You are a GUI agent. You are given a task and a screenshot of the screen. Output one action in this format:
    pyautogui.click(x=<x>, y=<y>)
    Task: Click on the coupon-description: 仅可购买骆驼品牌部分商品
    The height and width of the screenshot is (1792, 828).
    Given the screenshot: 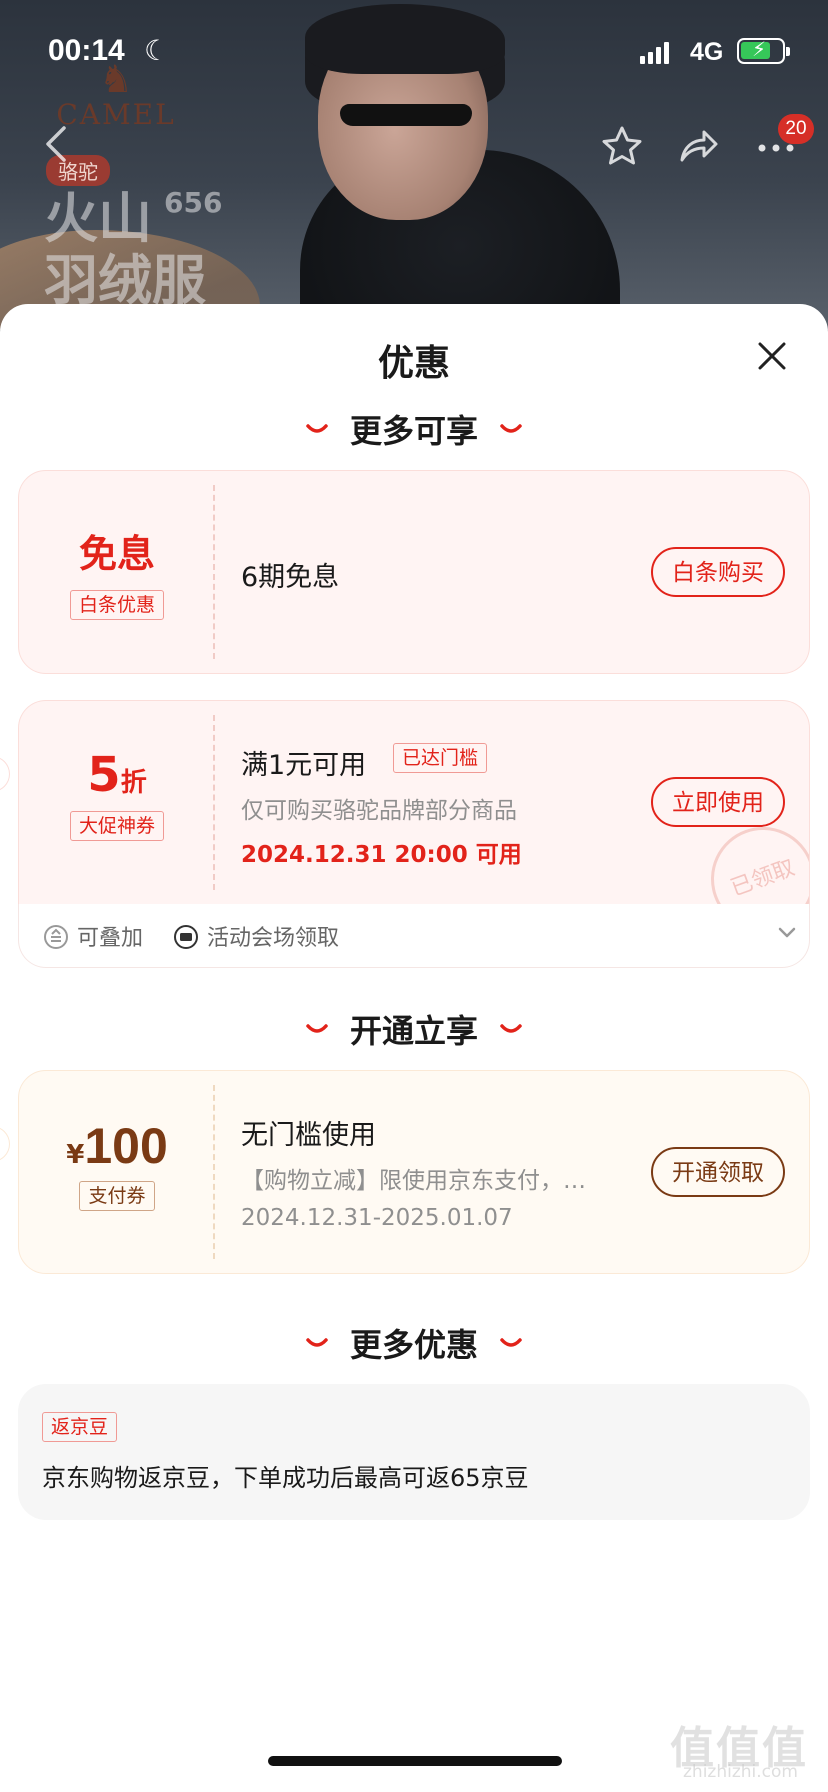 What is the action you would take?
    pyautogui.click(x=379, y=811)
    